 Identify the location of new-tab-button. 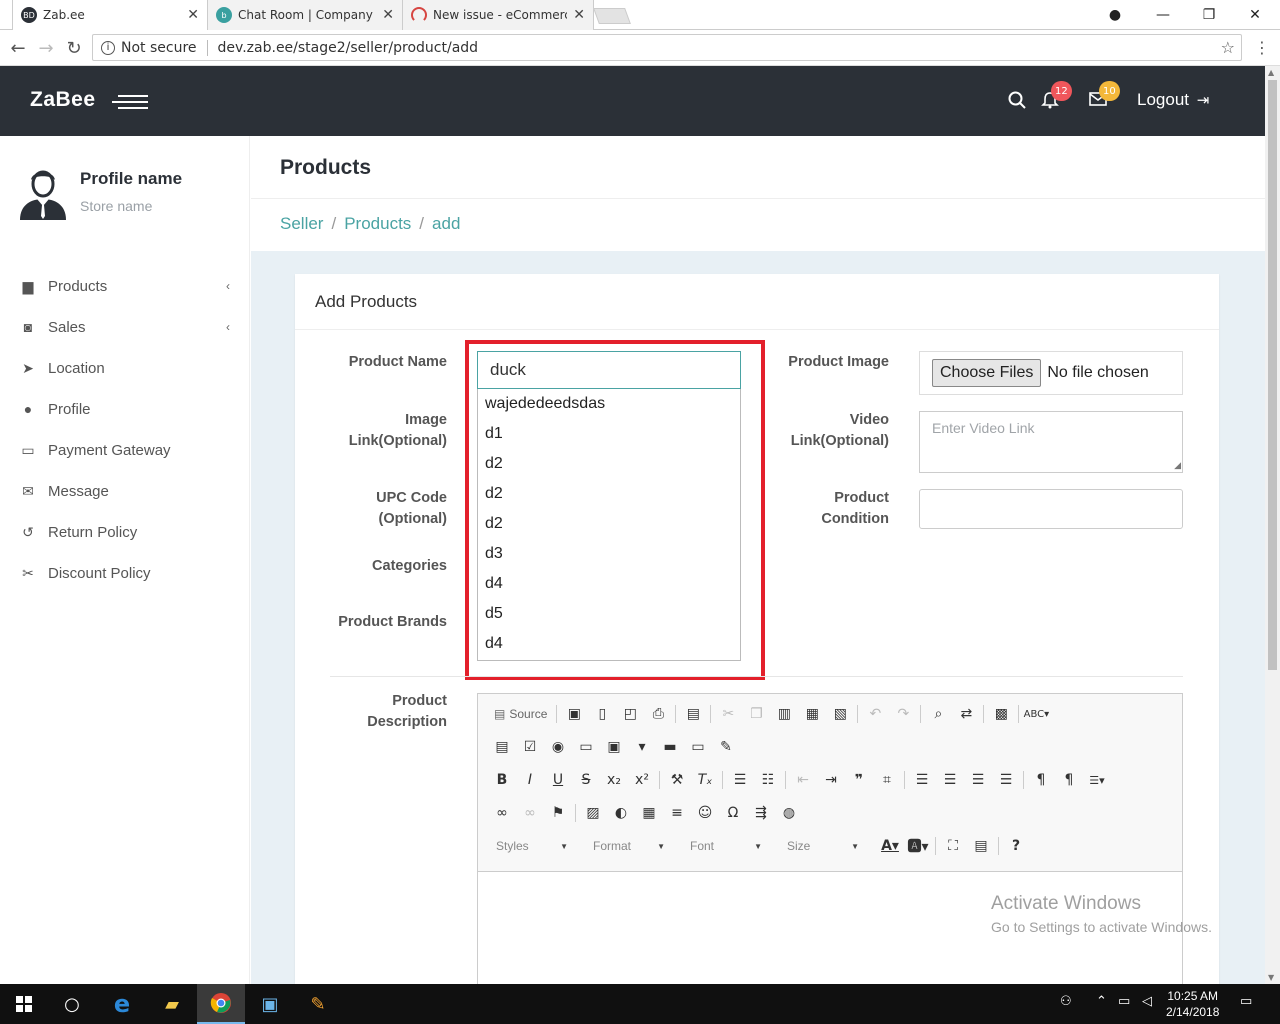
(612, 16).